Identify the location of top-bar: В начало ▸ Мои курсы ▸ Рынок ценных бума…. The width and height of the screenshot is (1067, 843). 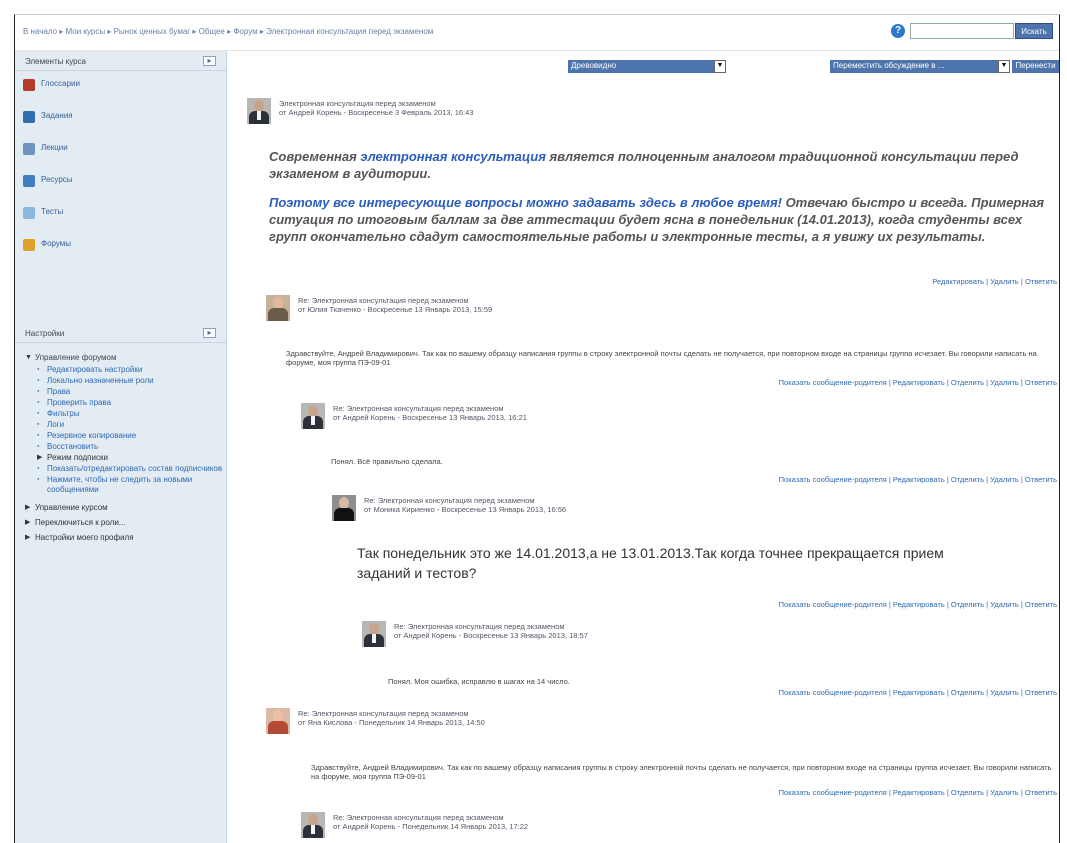
(537, 33).